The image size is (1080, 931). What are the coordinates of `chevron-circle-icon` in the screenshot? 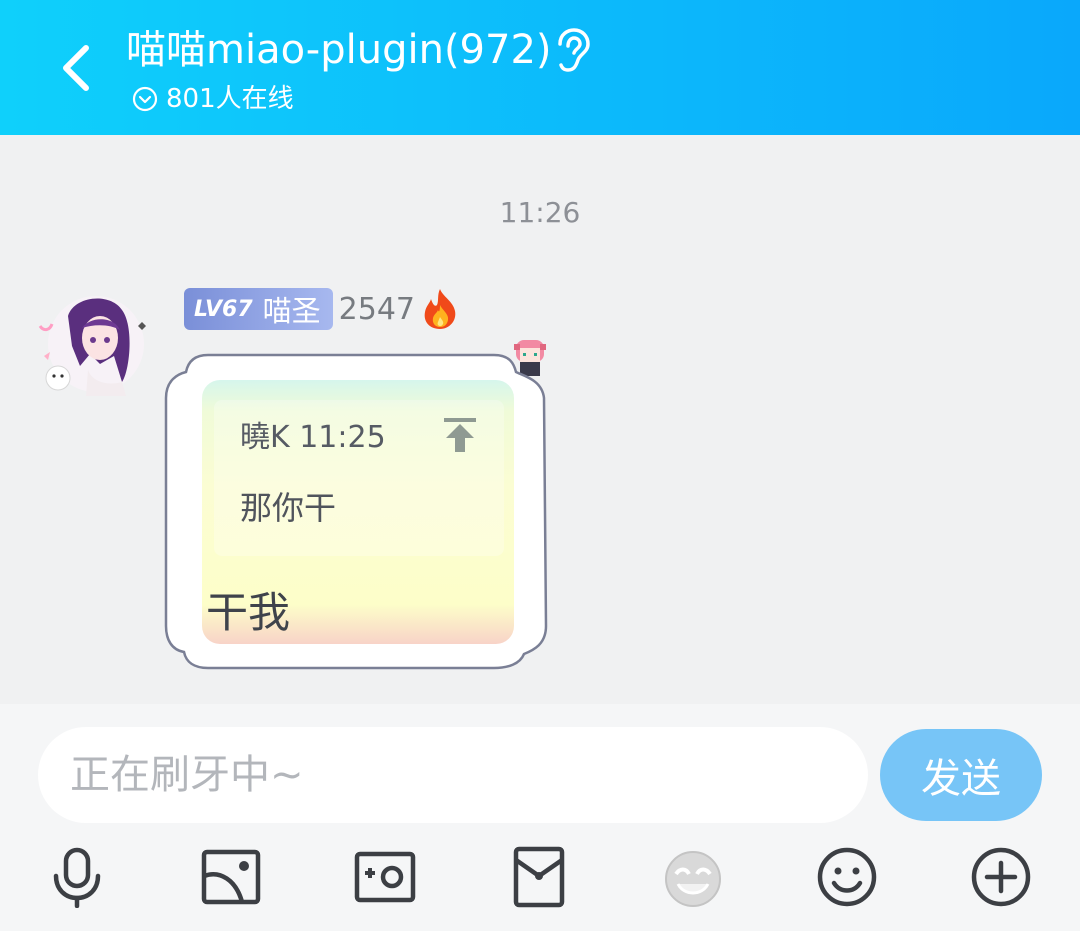 It's located at (145, 99).